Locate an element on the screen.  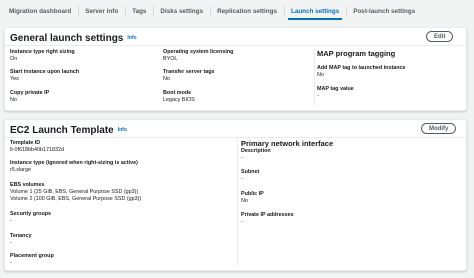
tab-tags: Tags is located at coordinates (139, 11).